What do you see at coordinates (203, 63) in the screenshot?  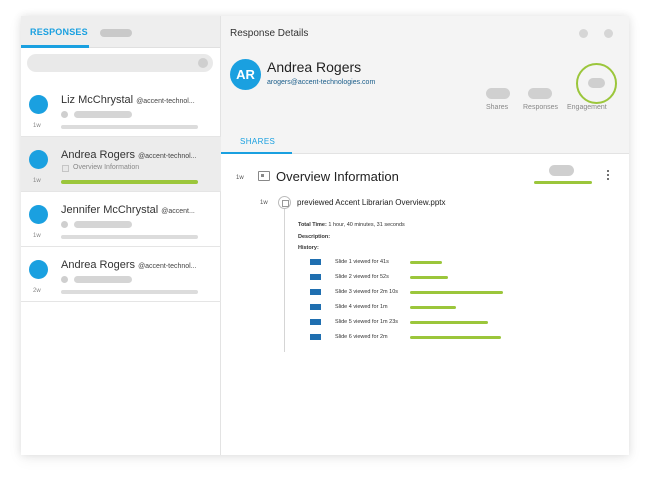 I see `search-icon` at bounding box center [203, 63].